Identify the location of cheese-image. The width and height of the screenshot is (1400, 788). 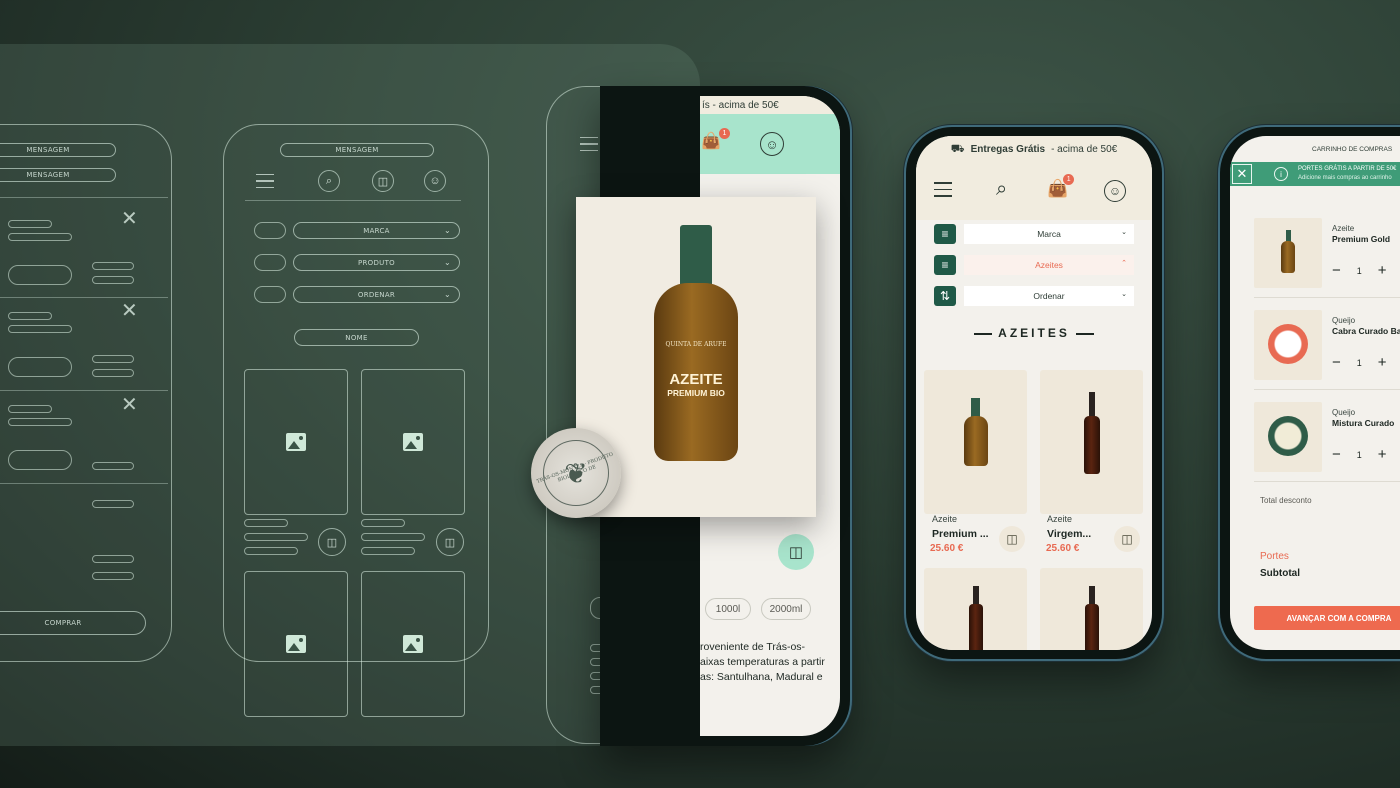
(1288, 344).